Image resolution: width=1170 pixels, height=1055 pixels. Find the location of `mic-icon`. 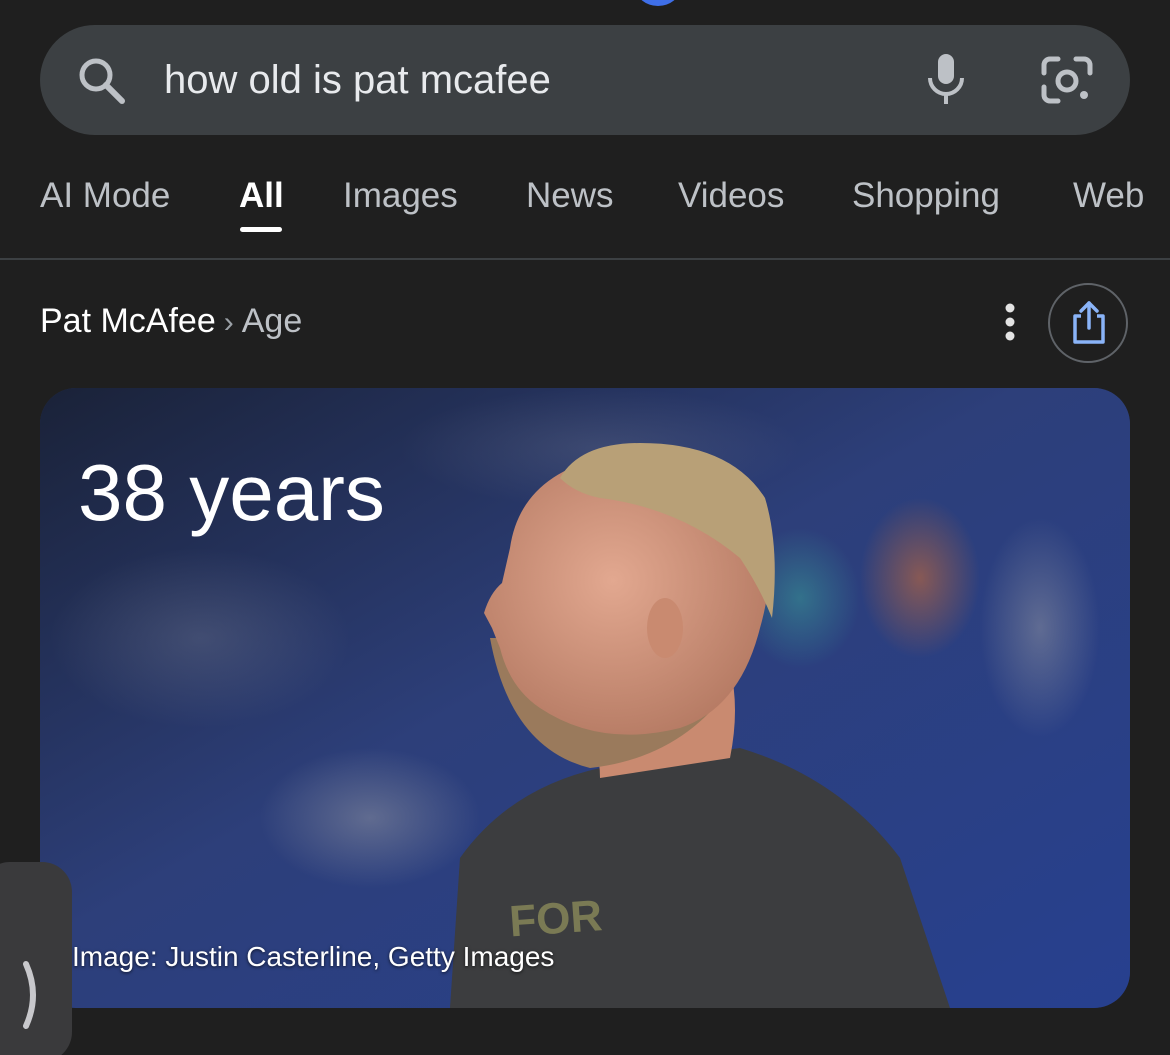

mic-icon is located at coordinates (946, 80).